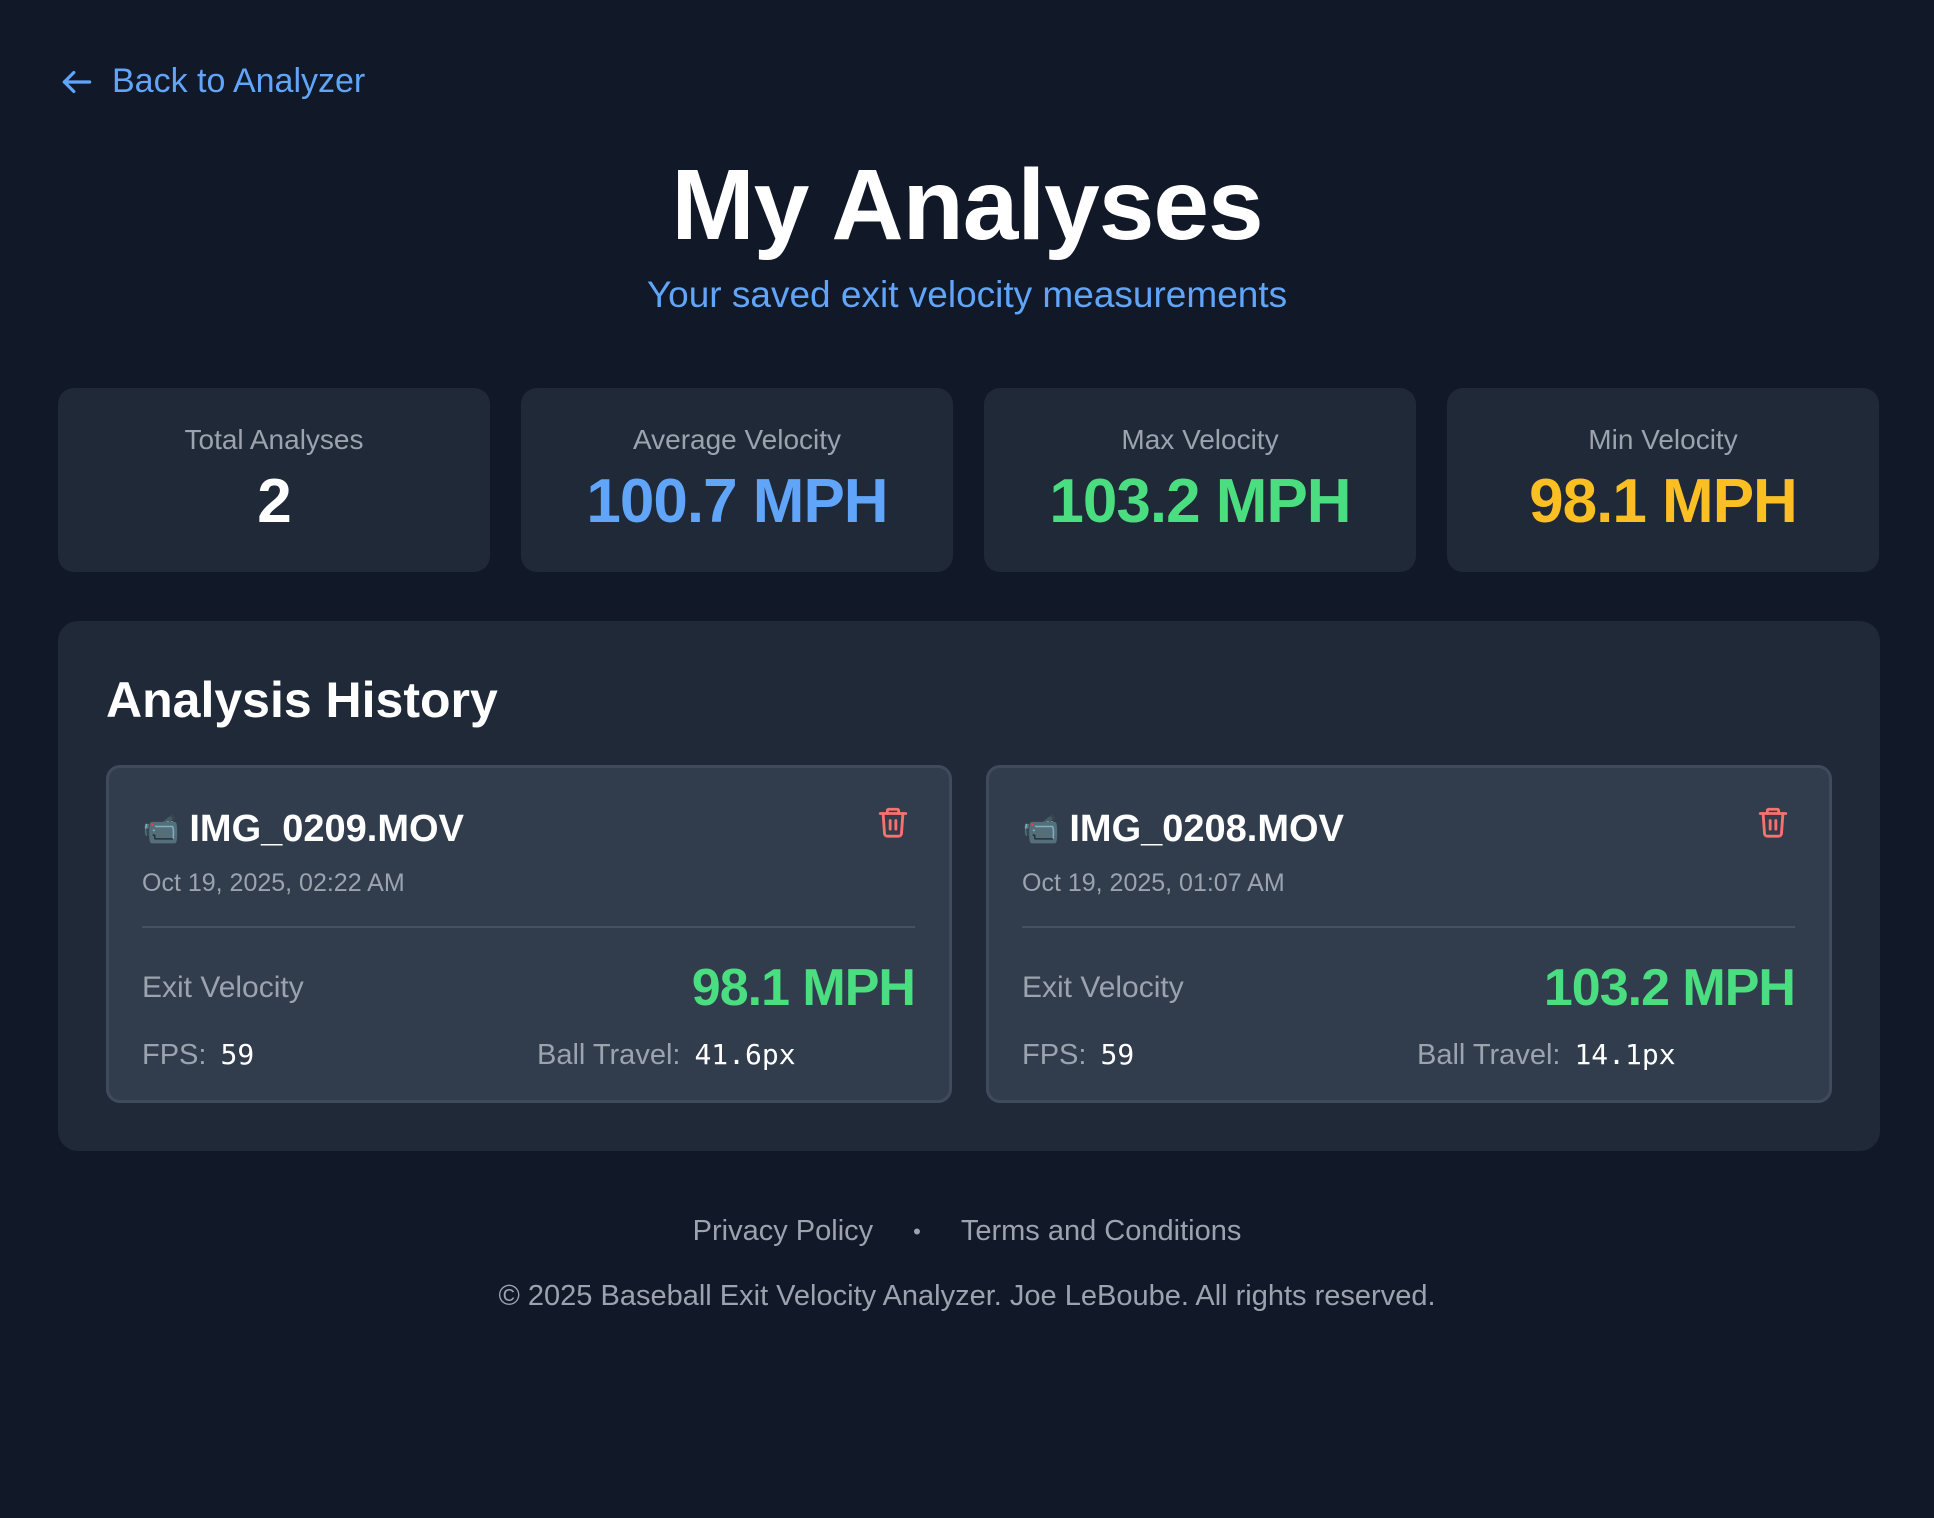  I want to click on terms-link: Terms and Conditions, so click(1101, 1231).